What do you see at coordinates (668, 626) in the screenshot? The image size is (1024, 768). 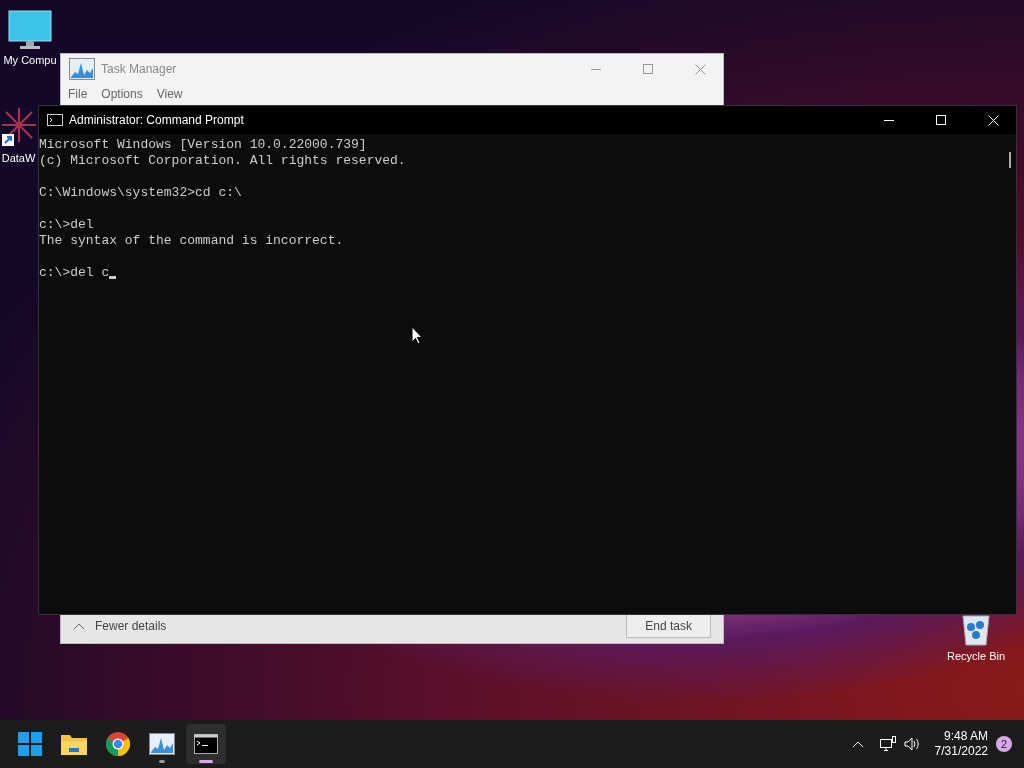 I see `end-task-button: End task` at bounding box center [668, 626].